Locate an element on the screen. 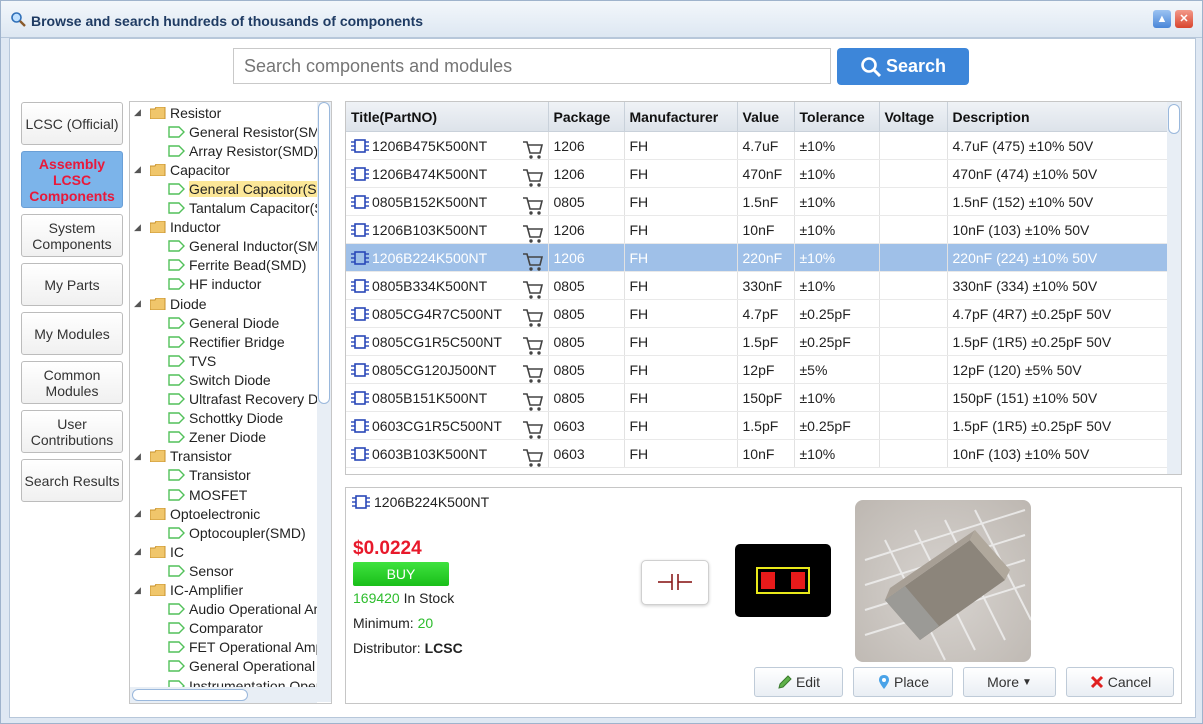 The width and height of the screenshot is (1203, 724). footprint-preview is located at coordinates (783, 580).